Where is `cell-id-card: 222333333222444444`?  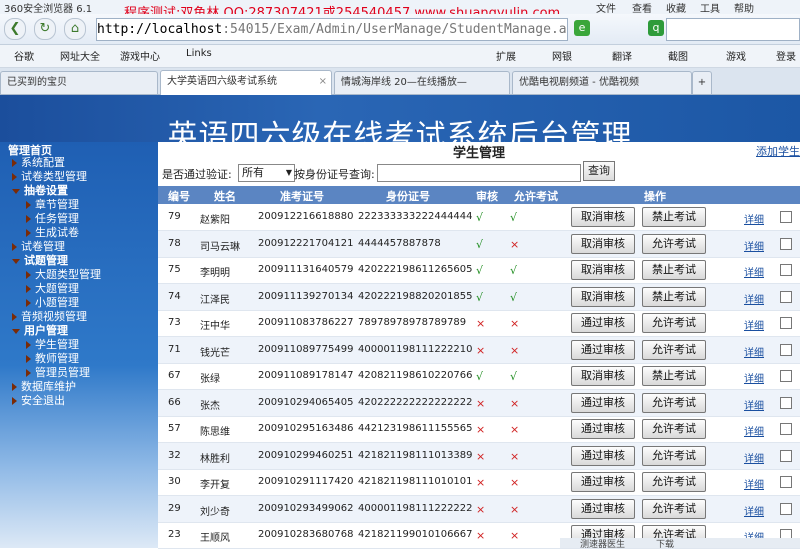
cell-id-card: 222333333222444444 is located at coordinates (415, 216).